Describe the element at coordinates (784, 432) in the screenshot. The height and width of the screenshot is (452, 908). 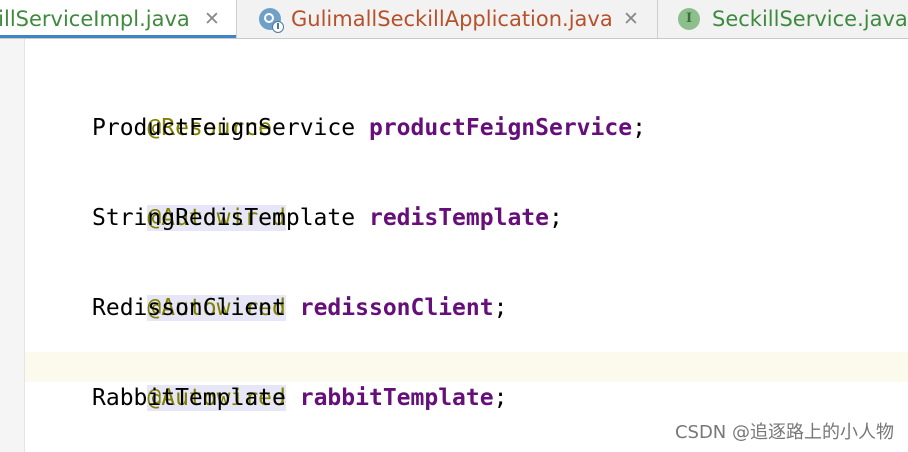
I see `csdn-watermark: CSDN @追逐路上的小人物` at that location.